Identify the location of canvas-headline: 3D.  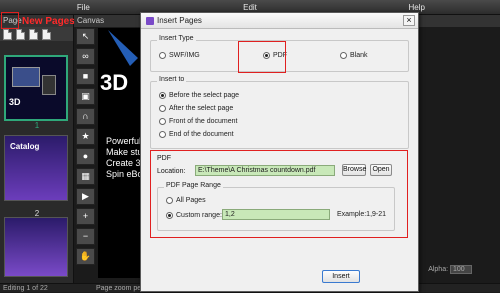
(114, 82).